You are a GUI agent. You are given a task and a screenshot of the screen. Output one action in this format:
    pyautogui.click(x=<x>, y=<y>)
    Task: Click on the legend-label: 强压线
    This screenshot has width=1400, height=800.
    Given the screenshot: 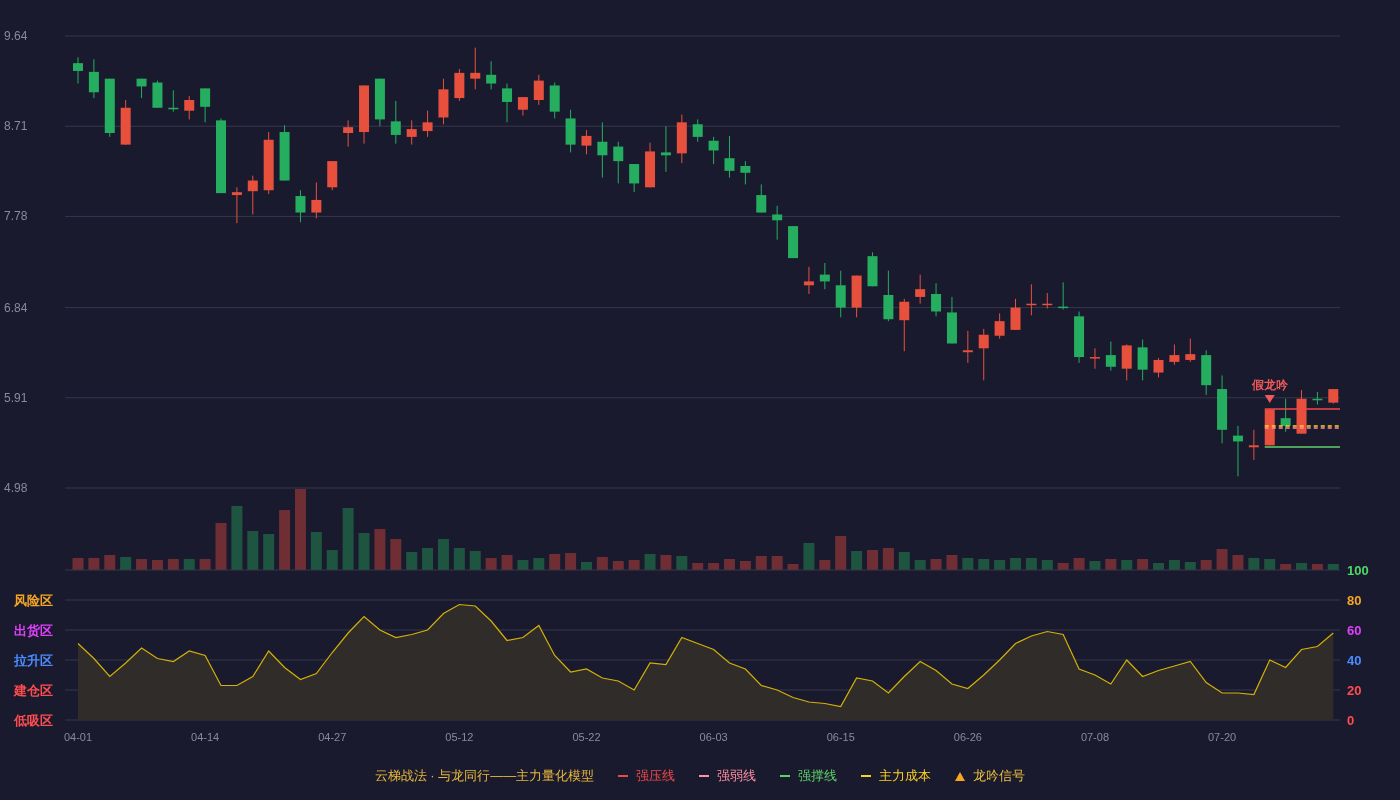 What is the action you would take?
    pyautogui.click(x=656, y=776)
    